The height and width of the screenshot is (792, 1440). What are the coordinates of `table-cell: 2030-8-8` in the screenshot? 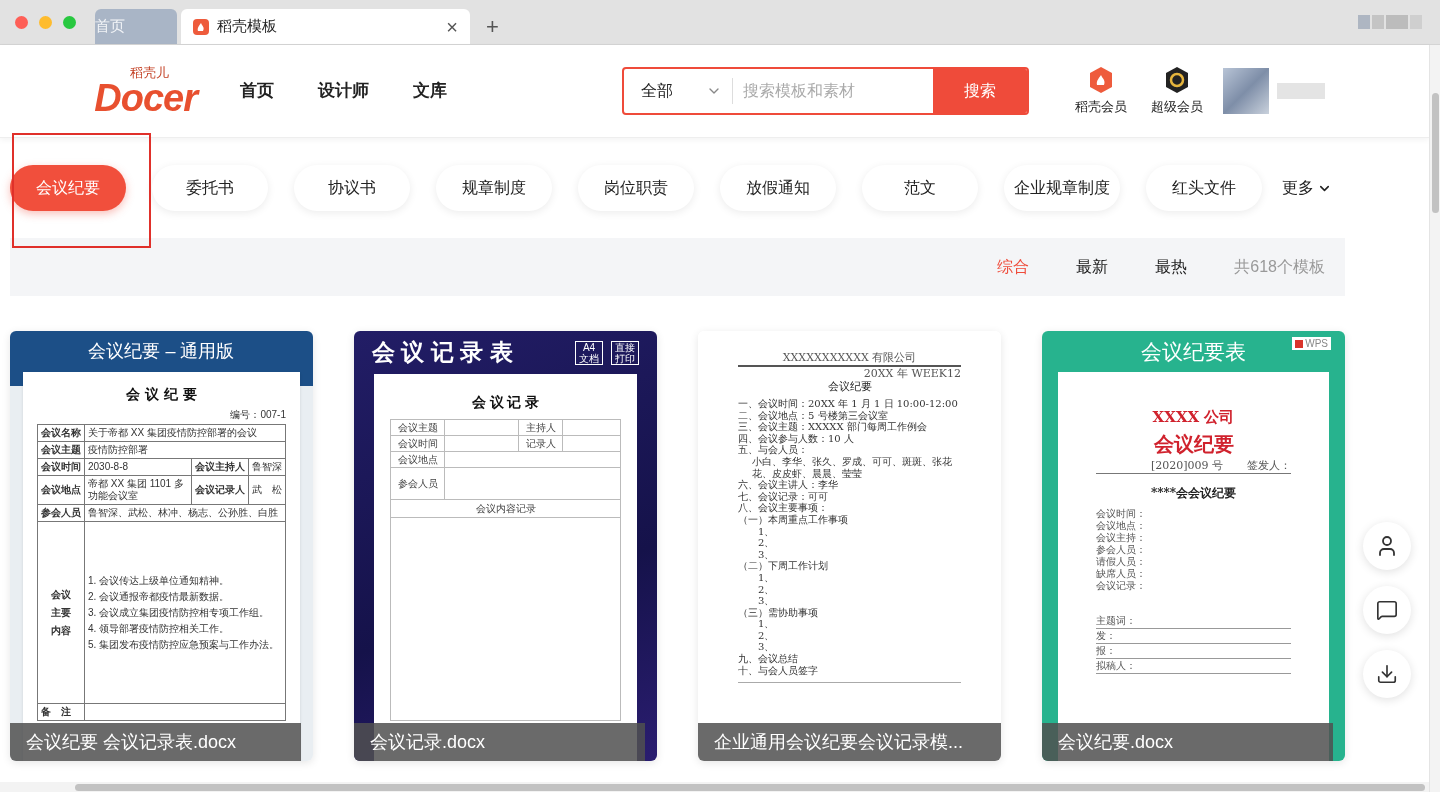 It's located at (138, 467).